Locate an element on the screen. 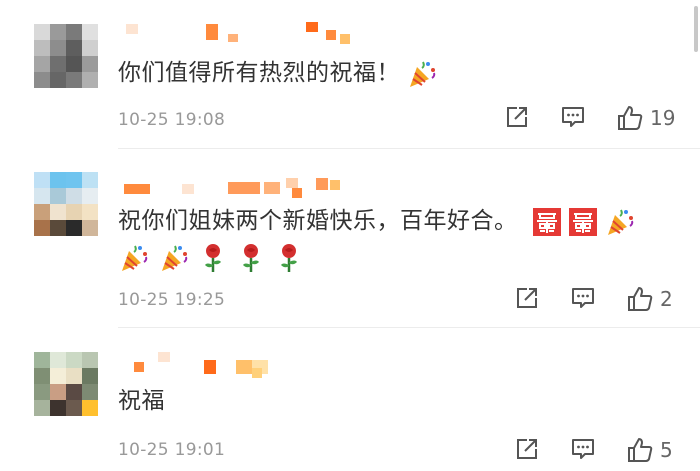 The width and height of the screenshot is (700, 471). comment-time: 10-25 19:25 is located at coordinates (172, 300).